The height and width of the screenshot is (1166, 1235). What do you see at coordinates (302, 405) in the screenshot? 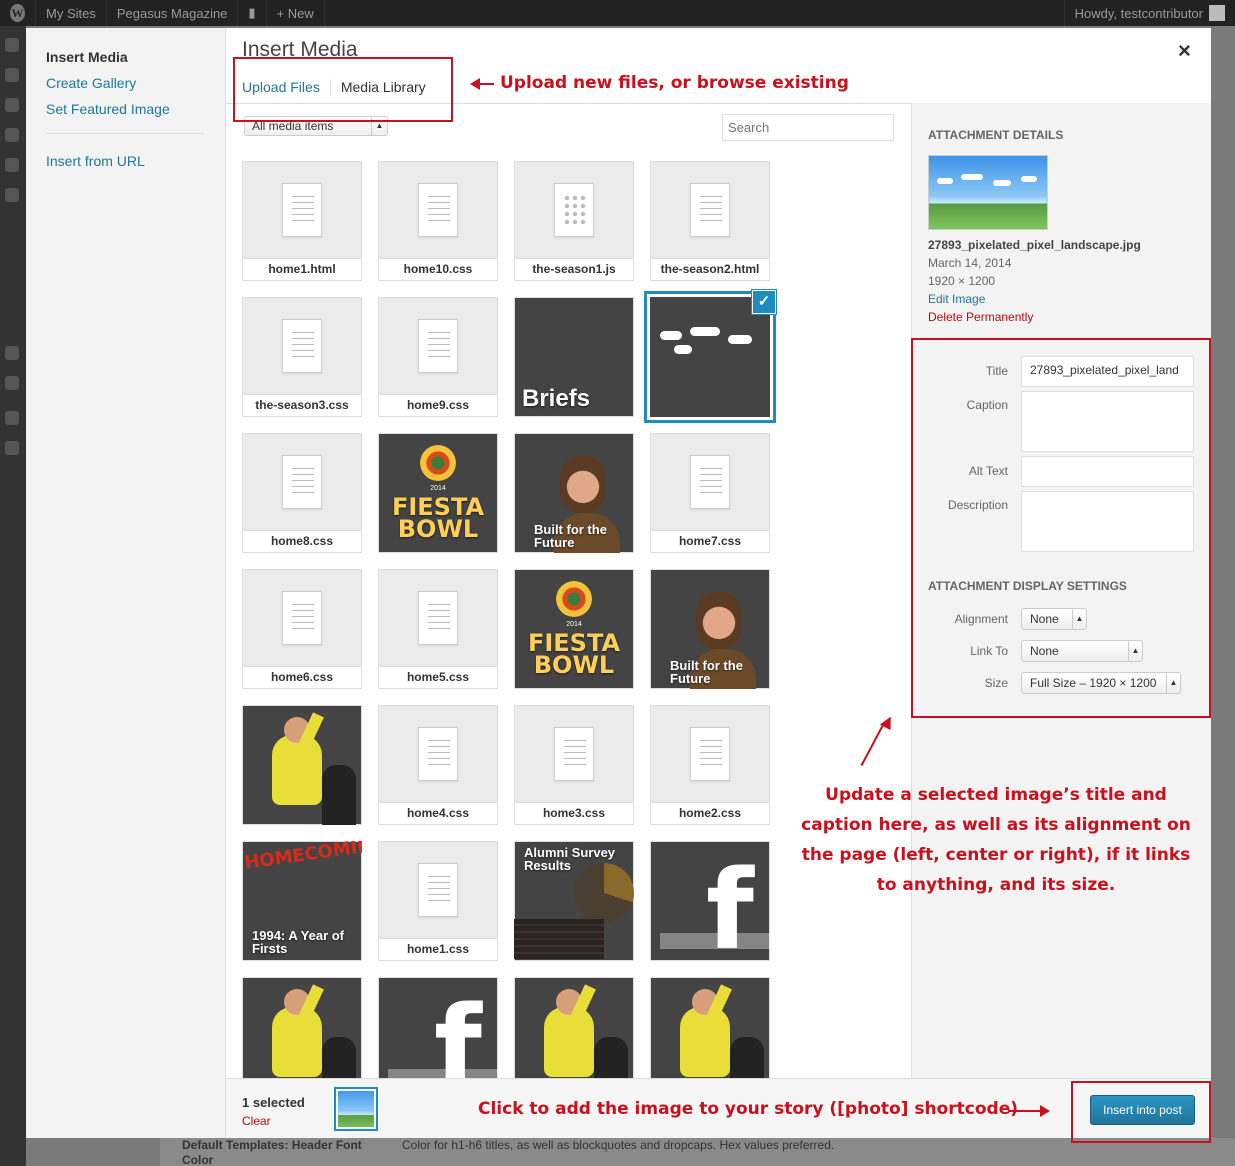
I see `media-item-filename: the-season3.css` at bounding box center [302, 405].